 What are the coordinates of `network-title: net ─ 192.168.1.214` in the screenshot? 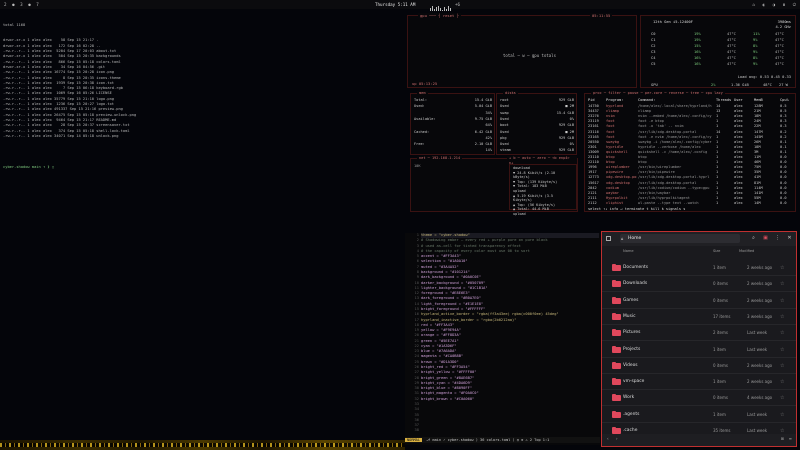 It's located at (440, 158).